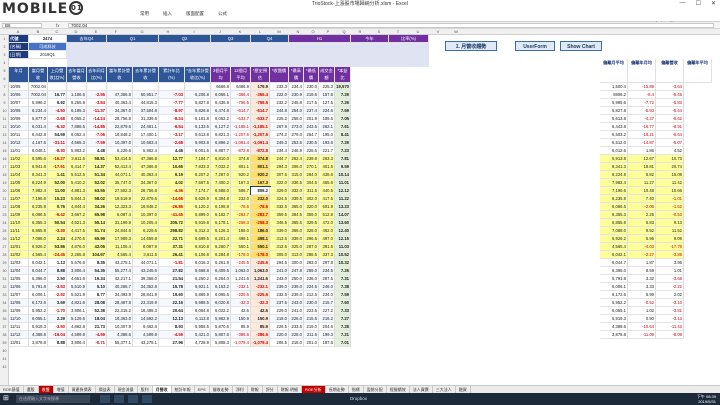  Describe the element at coordinates (97, 279) in the screenshot. I see `table-cell: 19.34` at that location.